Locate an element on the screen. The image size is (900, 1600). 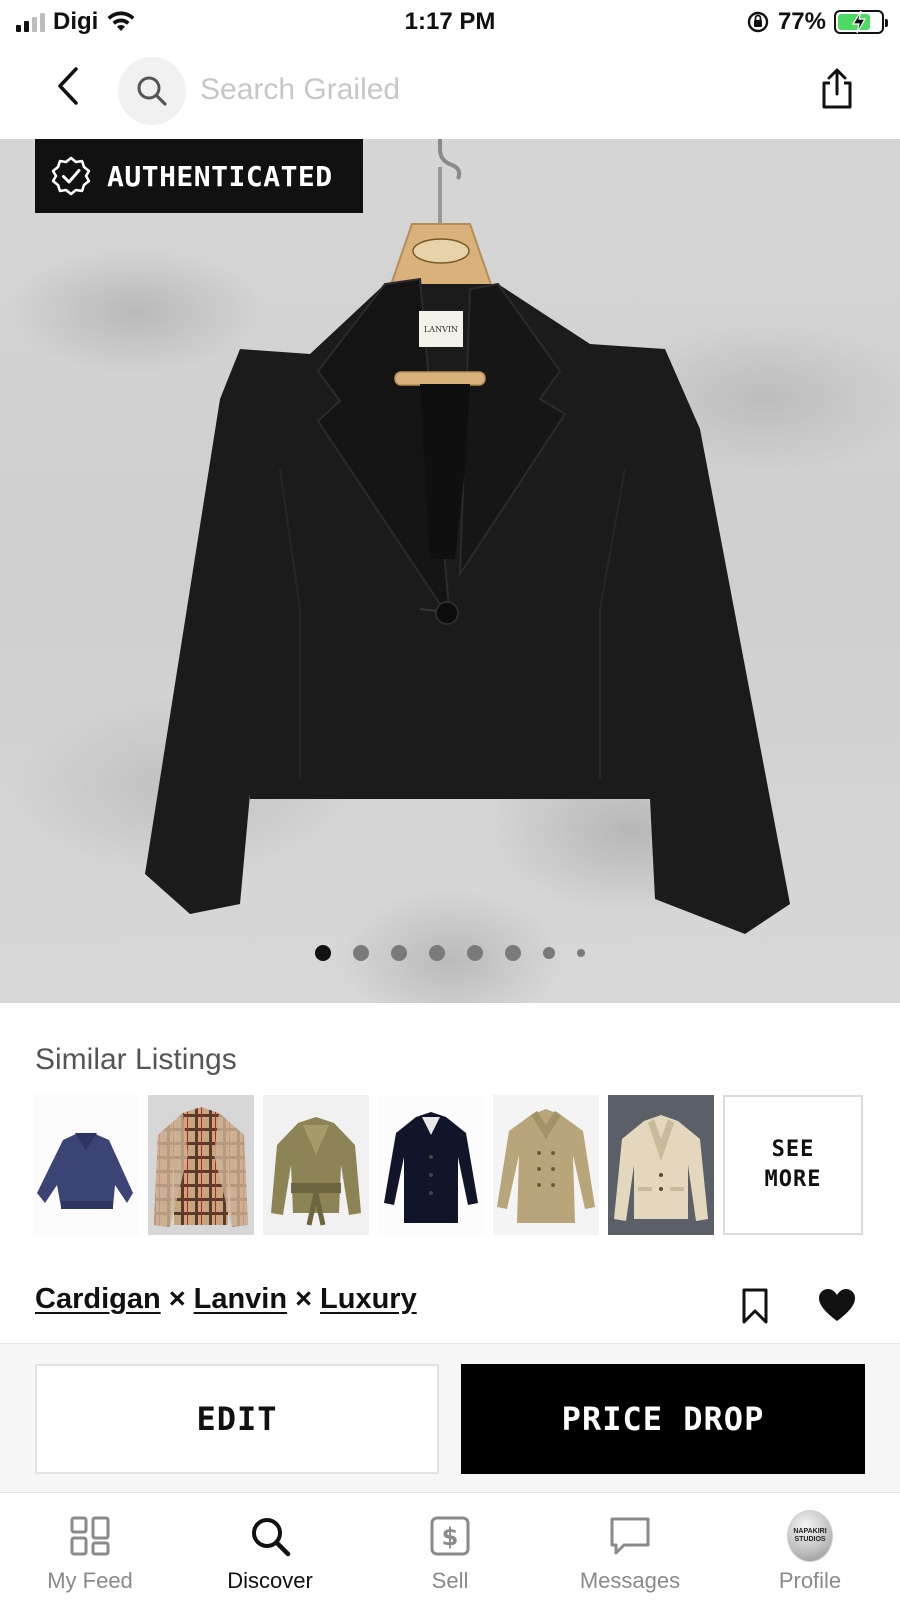
search-input is located at coordinates (480, 90).